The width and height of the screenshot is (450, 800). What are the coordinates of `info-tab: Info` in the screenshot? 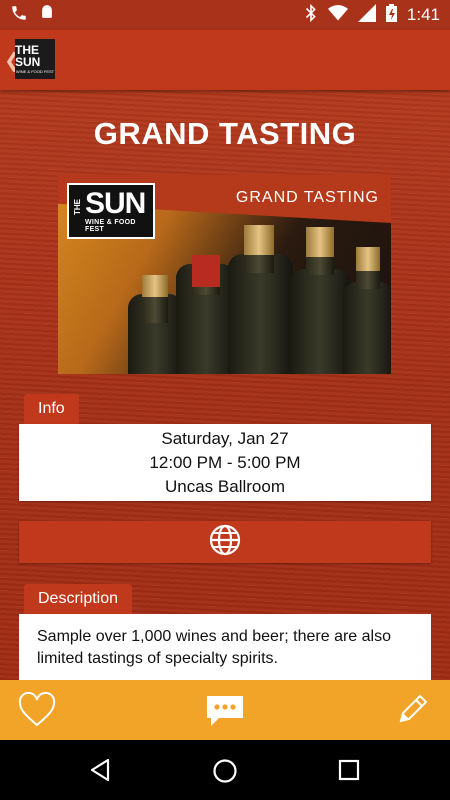 It's located at (51, 409).